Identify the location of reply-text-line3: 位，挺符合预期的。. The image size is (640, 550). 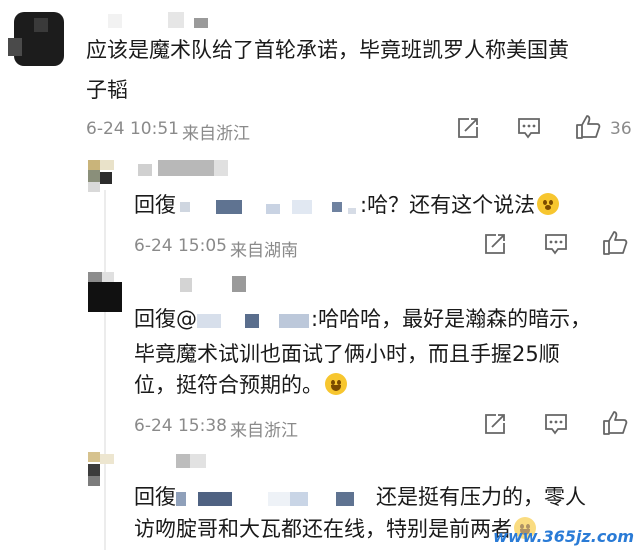
(240, 385).